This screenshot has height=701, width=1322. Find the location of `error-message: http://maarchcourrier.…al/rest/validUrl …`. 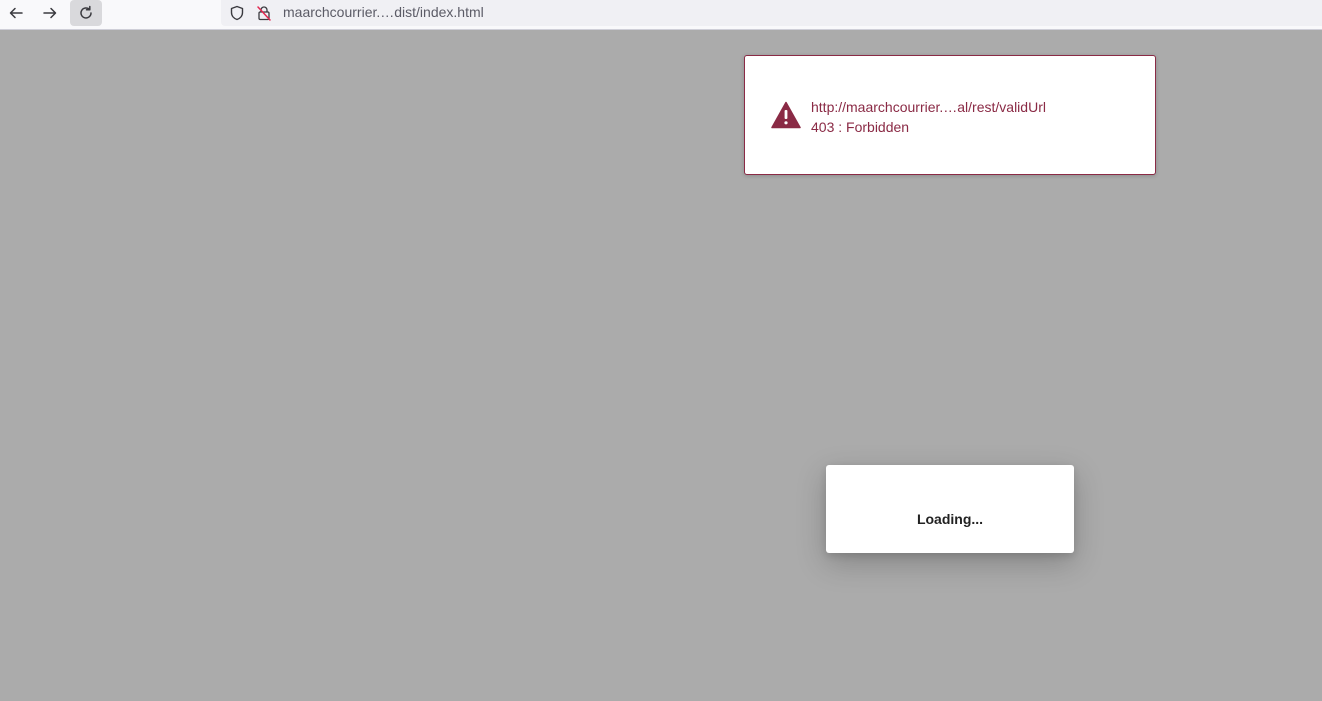

error-message: http://maarchcourrier.…al/rest/validUrl … is located at coordinates (928, 117).